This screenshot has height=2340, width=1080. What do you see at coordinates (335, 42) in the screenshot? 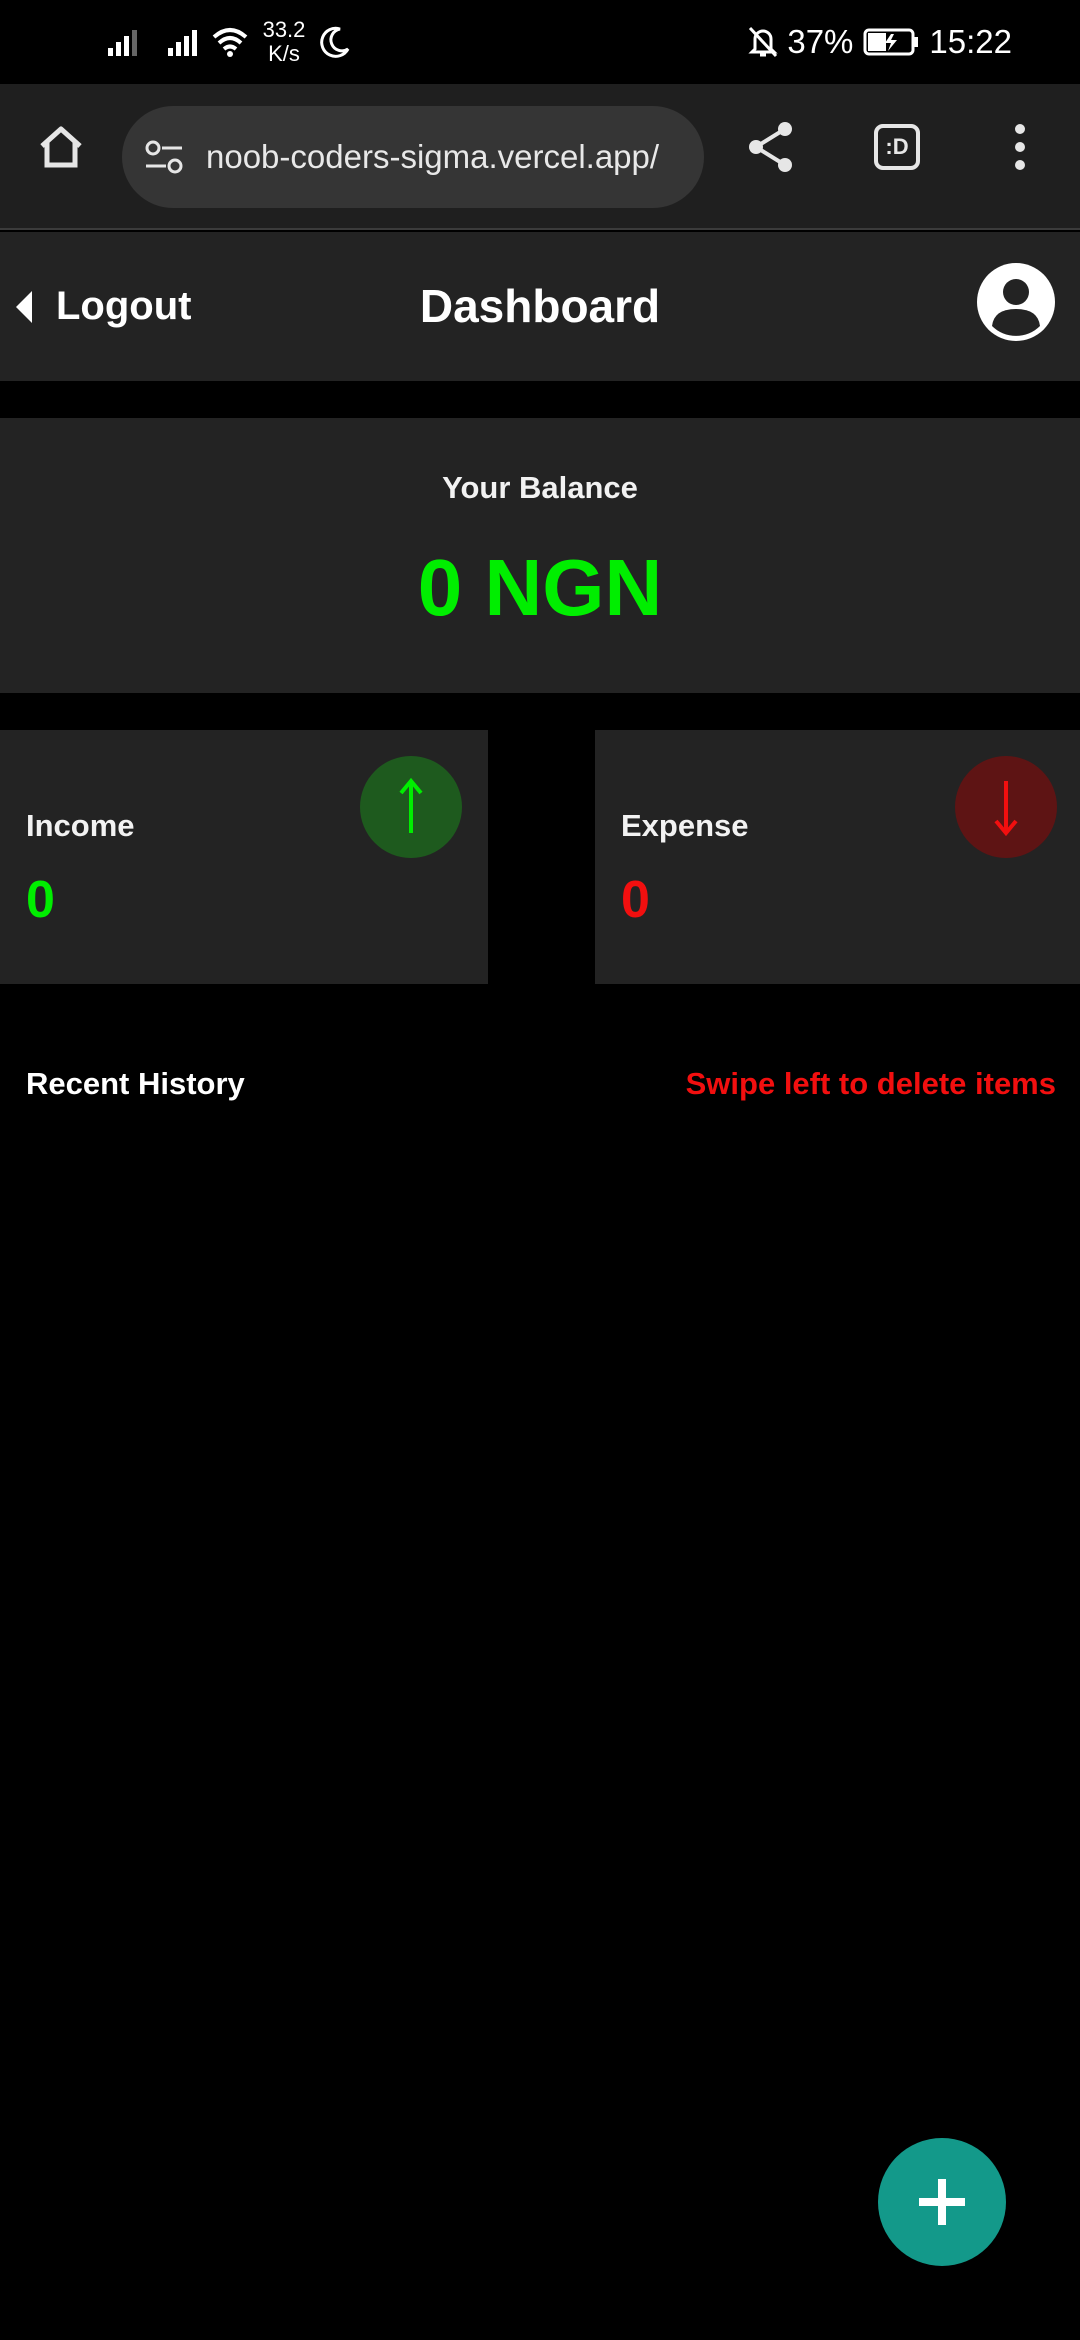
I see `moon-icon` at bounding box center [335, 42].